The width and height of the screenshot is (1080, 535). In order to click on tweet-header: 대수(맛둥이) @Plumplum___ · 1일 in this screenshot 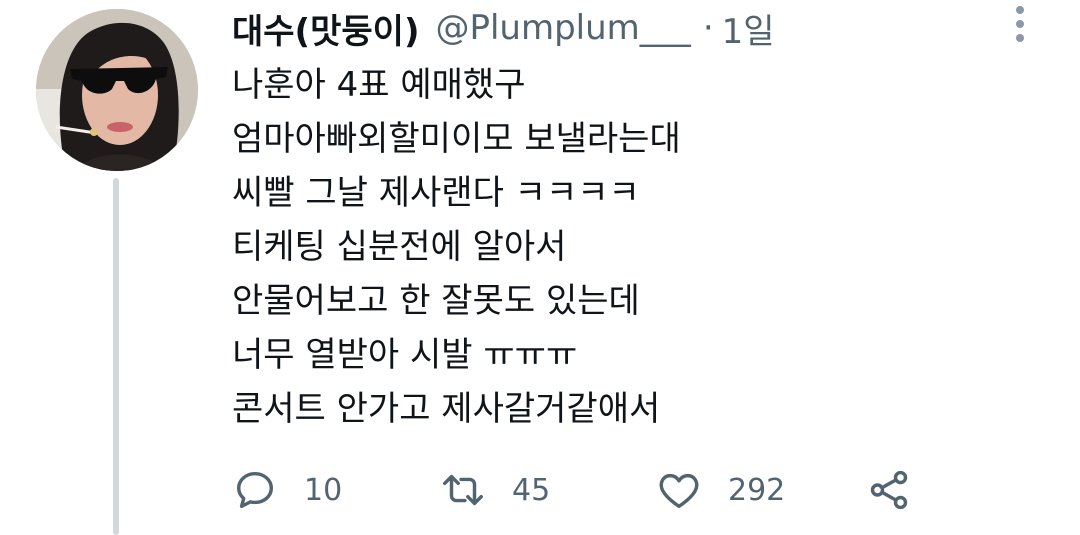, I will do `click(503, 28)`.